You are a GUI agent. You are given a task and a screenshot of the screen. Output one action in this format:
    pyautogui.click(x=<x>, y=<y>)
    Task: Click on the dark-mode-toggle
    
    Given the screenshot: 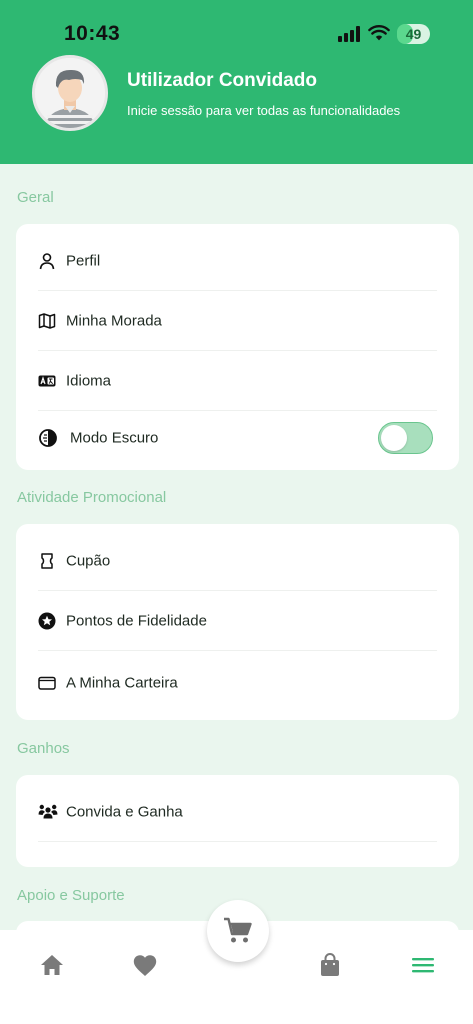 What is the action you would take?
    pyautogui.click(x=405, y=438)
    